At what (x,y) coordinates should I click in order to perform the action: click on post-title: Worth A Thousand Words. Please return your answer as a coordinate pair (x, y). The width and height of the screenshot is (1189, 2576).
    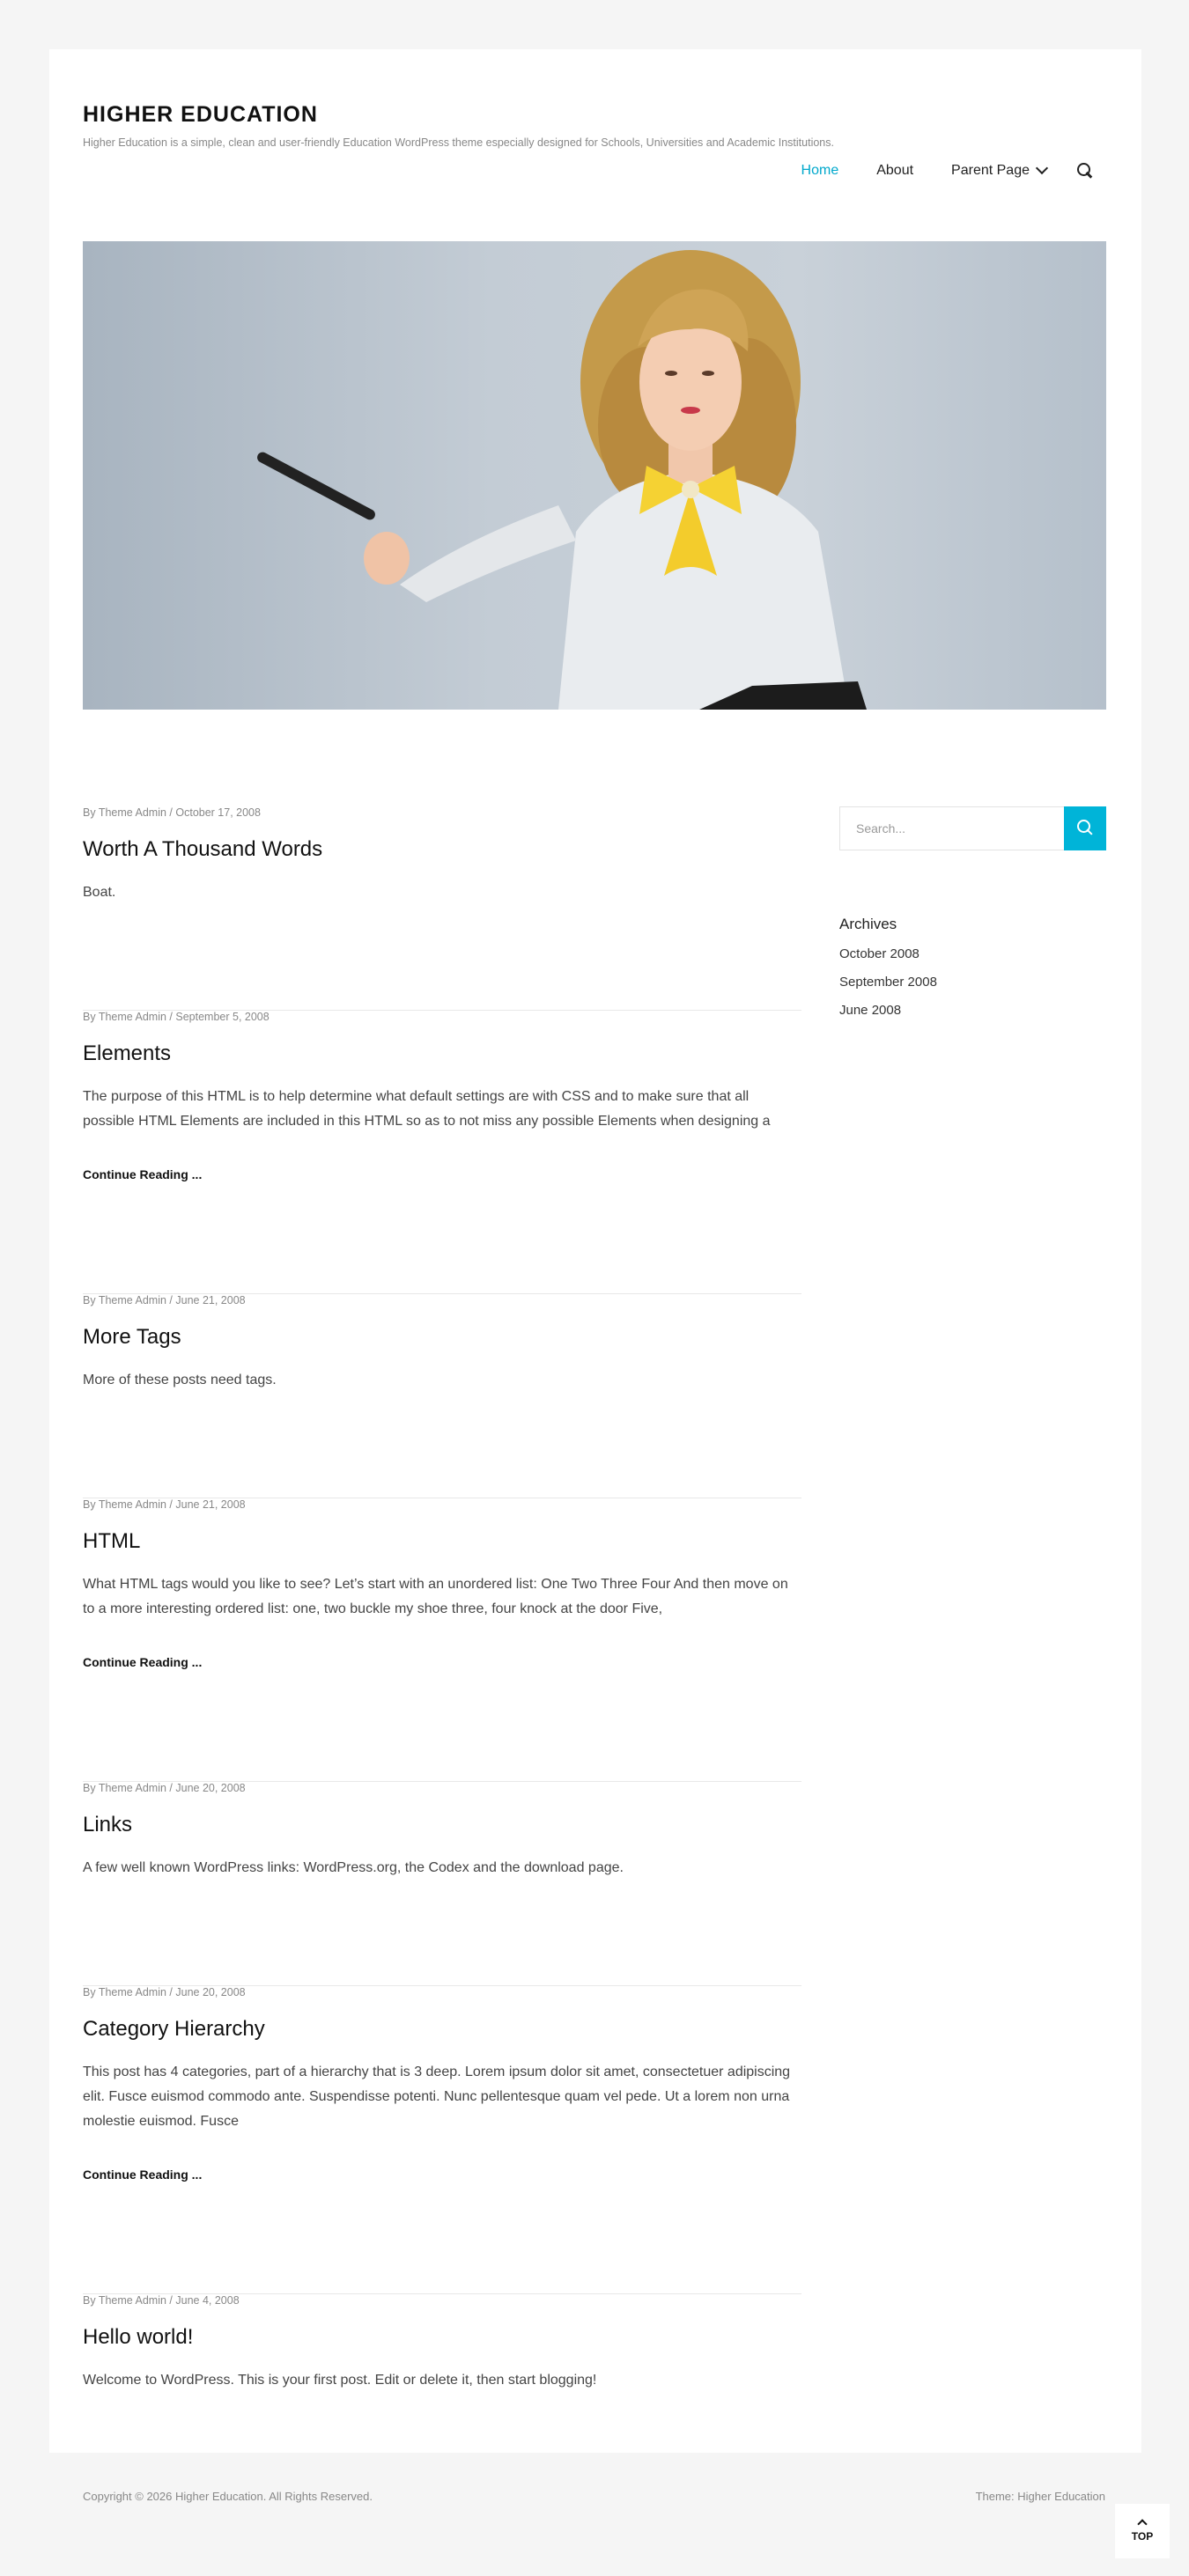
    Looking at the image, I should click on (442, 850).